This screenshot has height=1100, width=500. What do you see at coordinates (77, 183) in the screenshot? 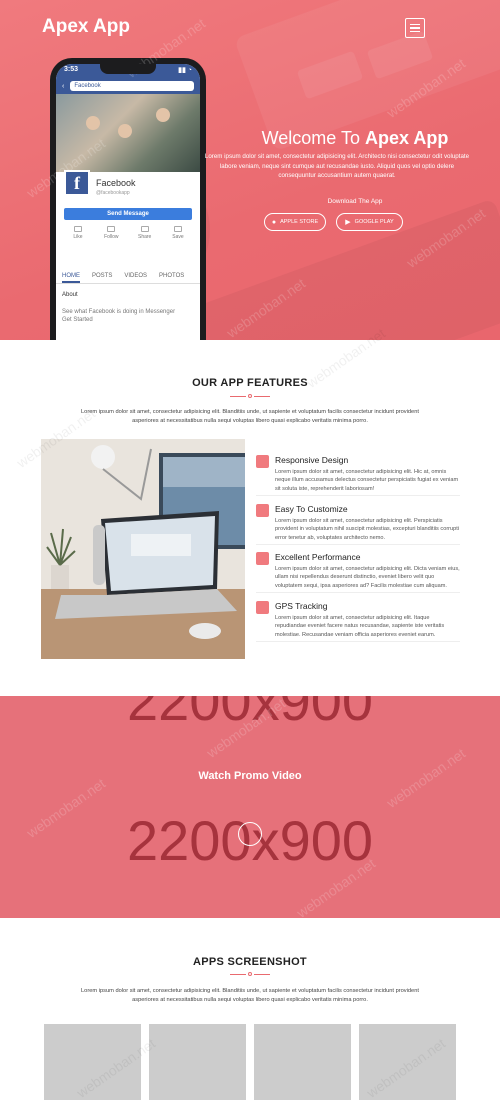
I see `facebook-logo-icon: f` at bounding box center [77, 183].